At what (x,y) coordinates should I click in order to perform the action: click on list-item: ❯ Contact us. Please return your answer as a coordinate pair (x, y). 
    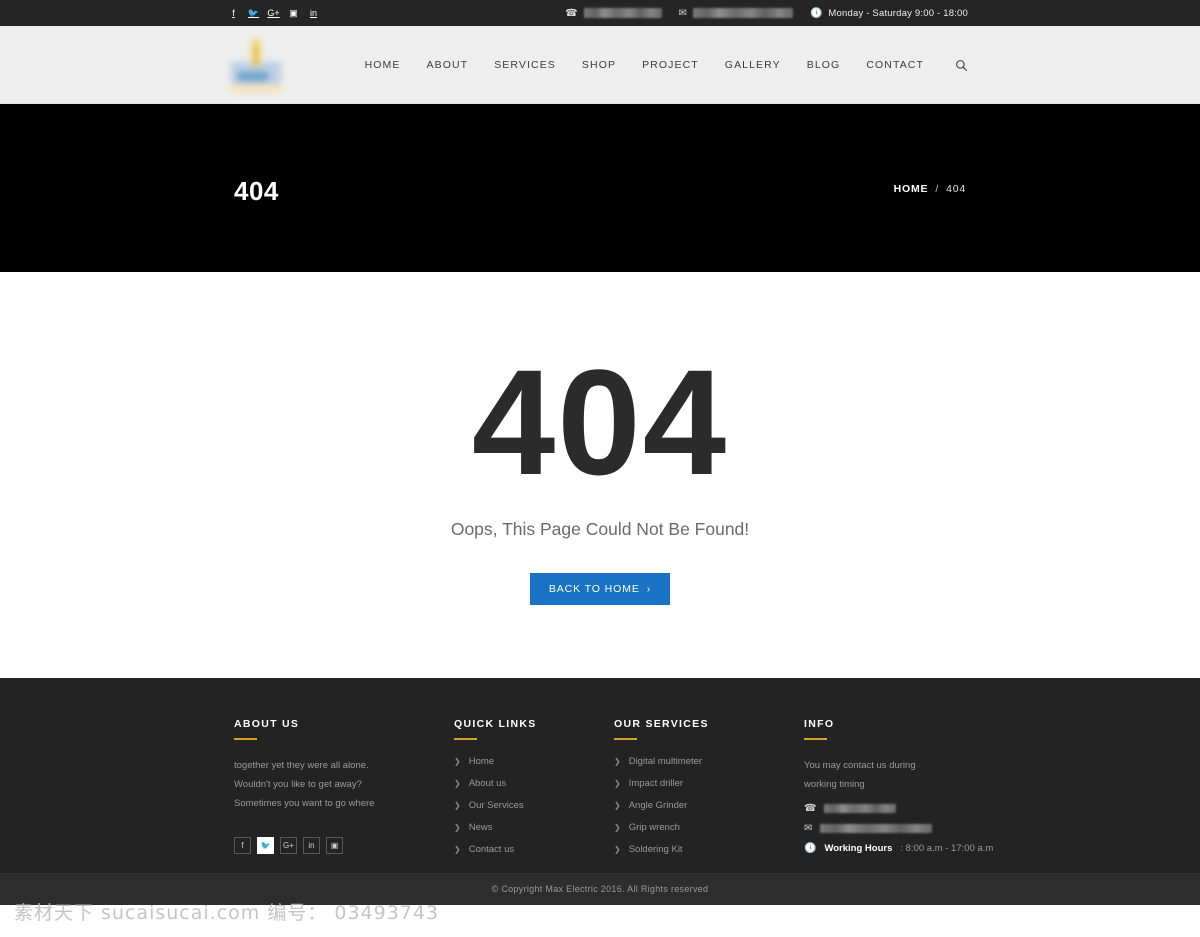
    Looking at the image, I should click on (534, 849).